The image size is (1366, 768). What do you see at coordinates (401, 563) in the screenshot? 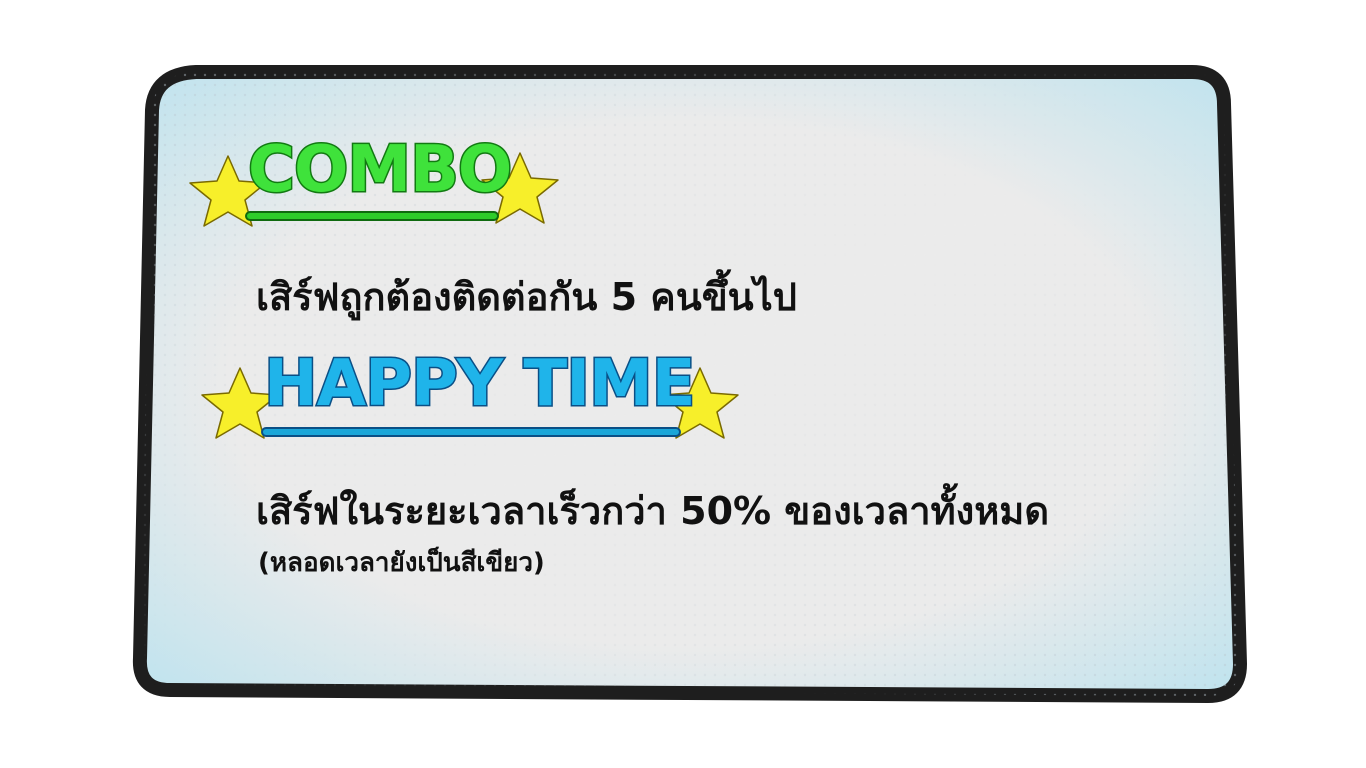
I see `happy-time-note: (หลอดเวลายังเป็นสีเขียว)` at bounding box center [401, 563].